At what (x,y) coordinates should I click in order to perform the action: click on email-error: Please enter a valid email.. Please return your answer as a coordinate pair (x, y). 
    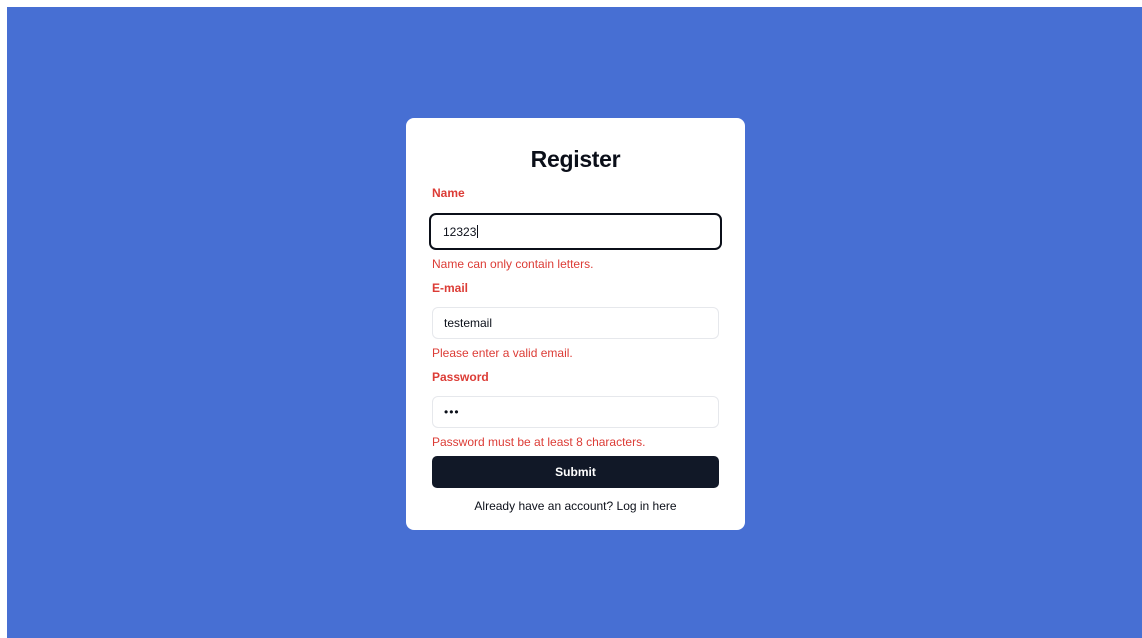
    Looking at the image, I should click on (502, 353).